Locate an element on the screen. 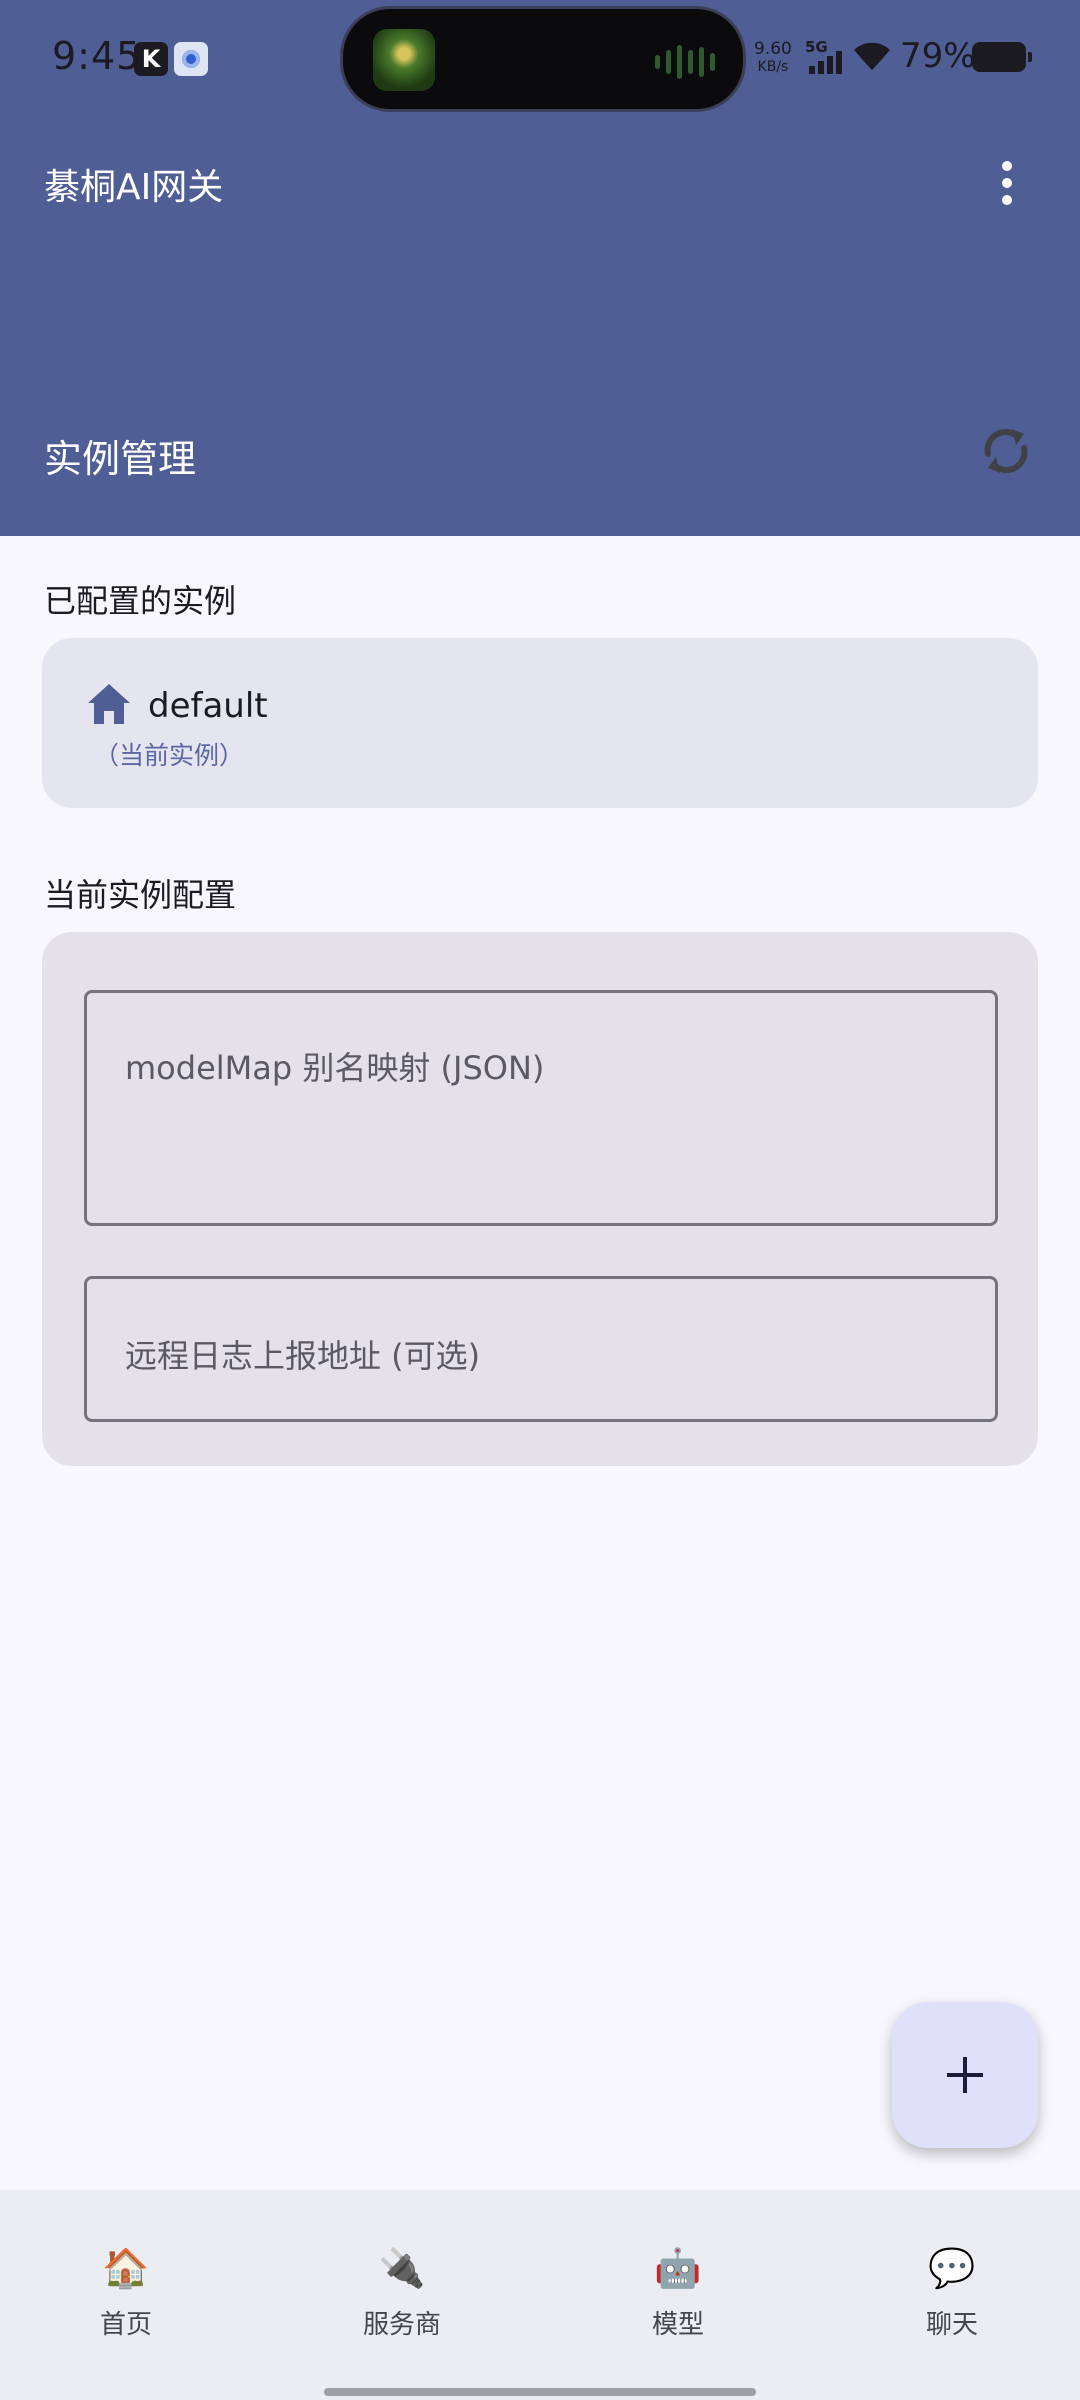 Image resolution: width=1080 pixels, height=2400 pixels. model-map-field: modelMap 别名映射 (JSON) is located at coordinates (541, 1108).